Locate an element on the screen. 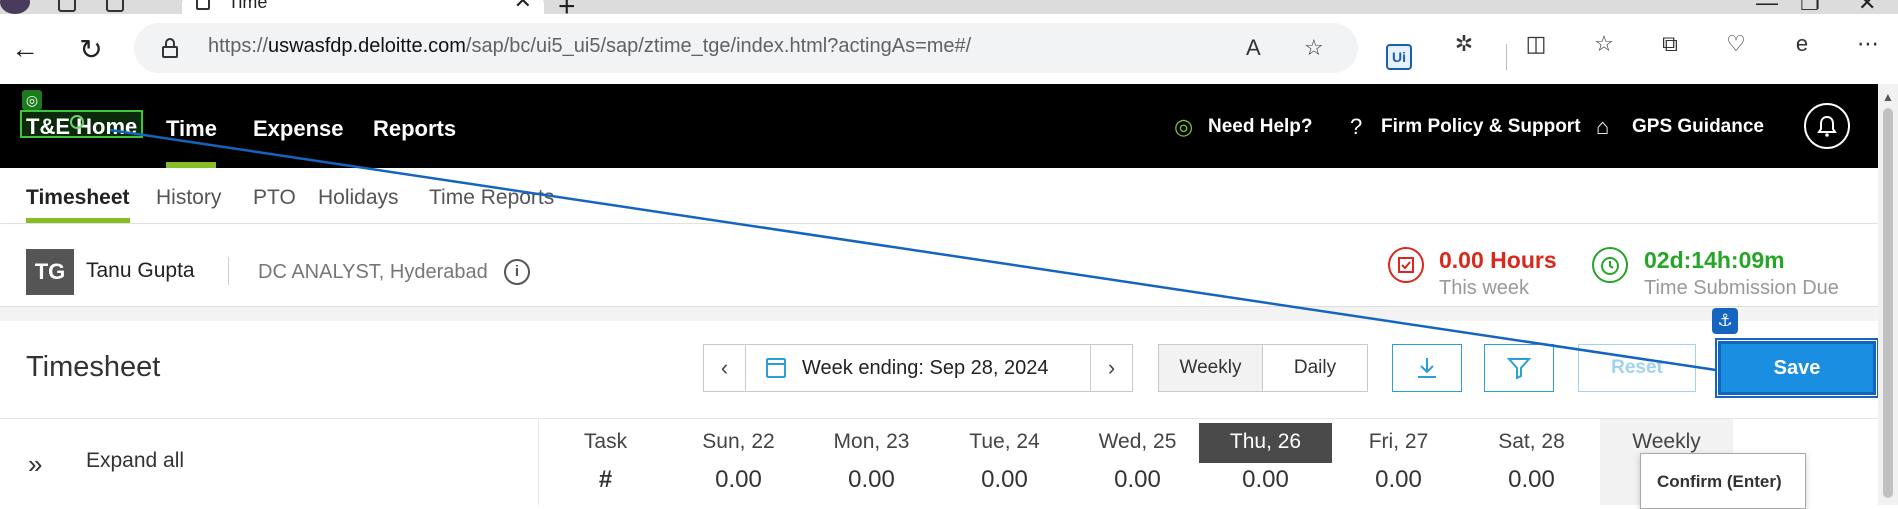 The width and height of the screenshot is (1898, 509). nav-time: Time is located at coordinates (191, 129).